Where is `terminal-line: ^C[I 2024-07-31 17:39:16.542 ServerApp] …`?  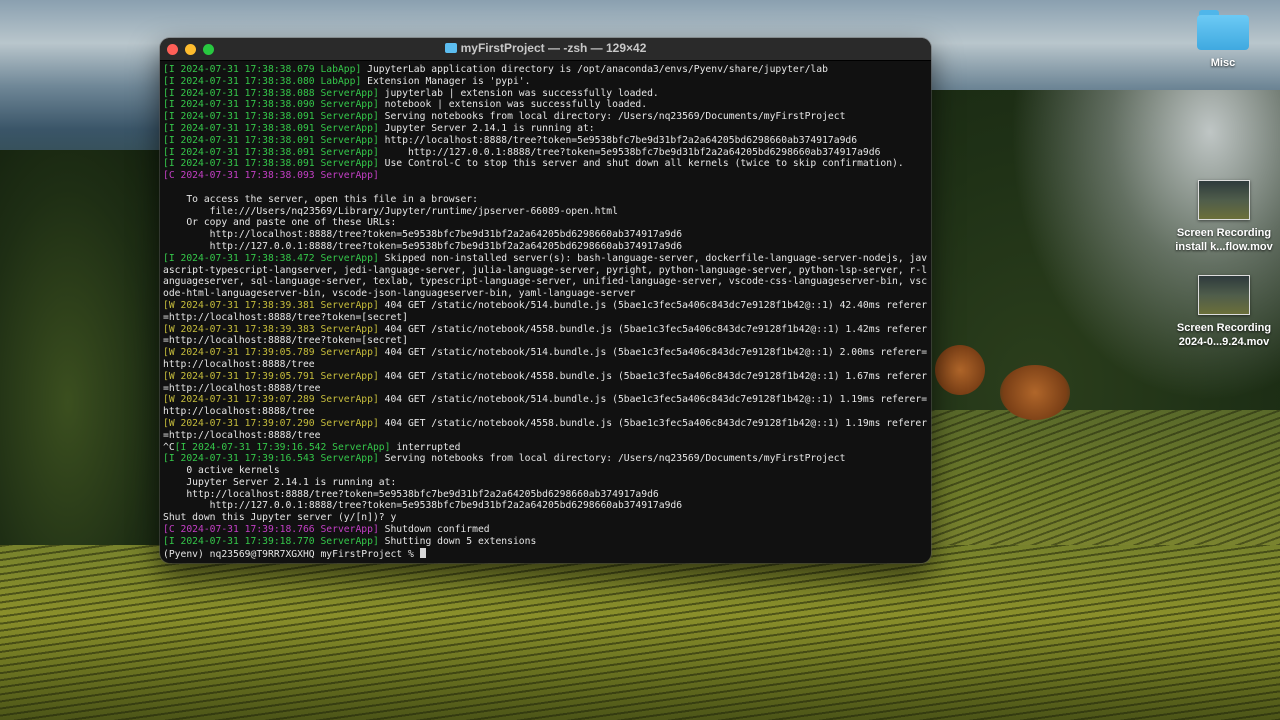 terminal-line: ^C[I 2024-07-31 17:39:16.542 ServerApp] … is located at coordinates (545, 448).